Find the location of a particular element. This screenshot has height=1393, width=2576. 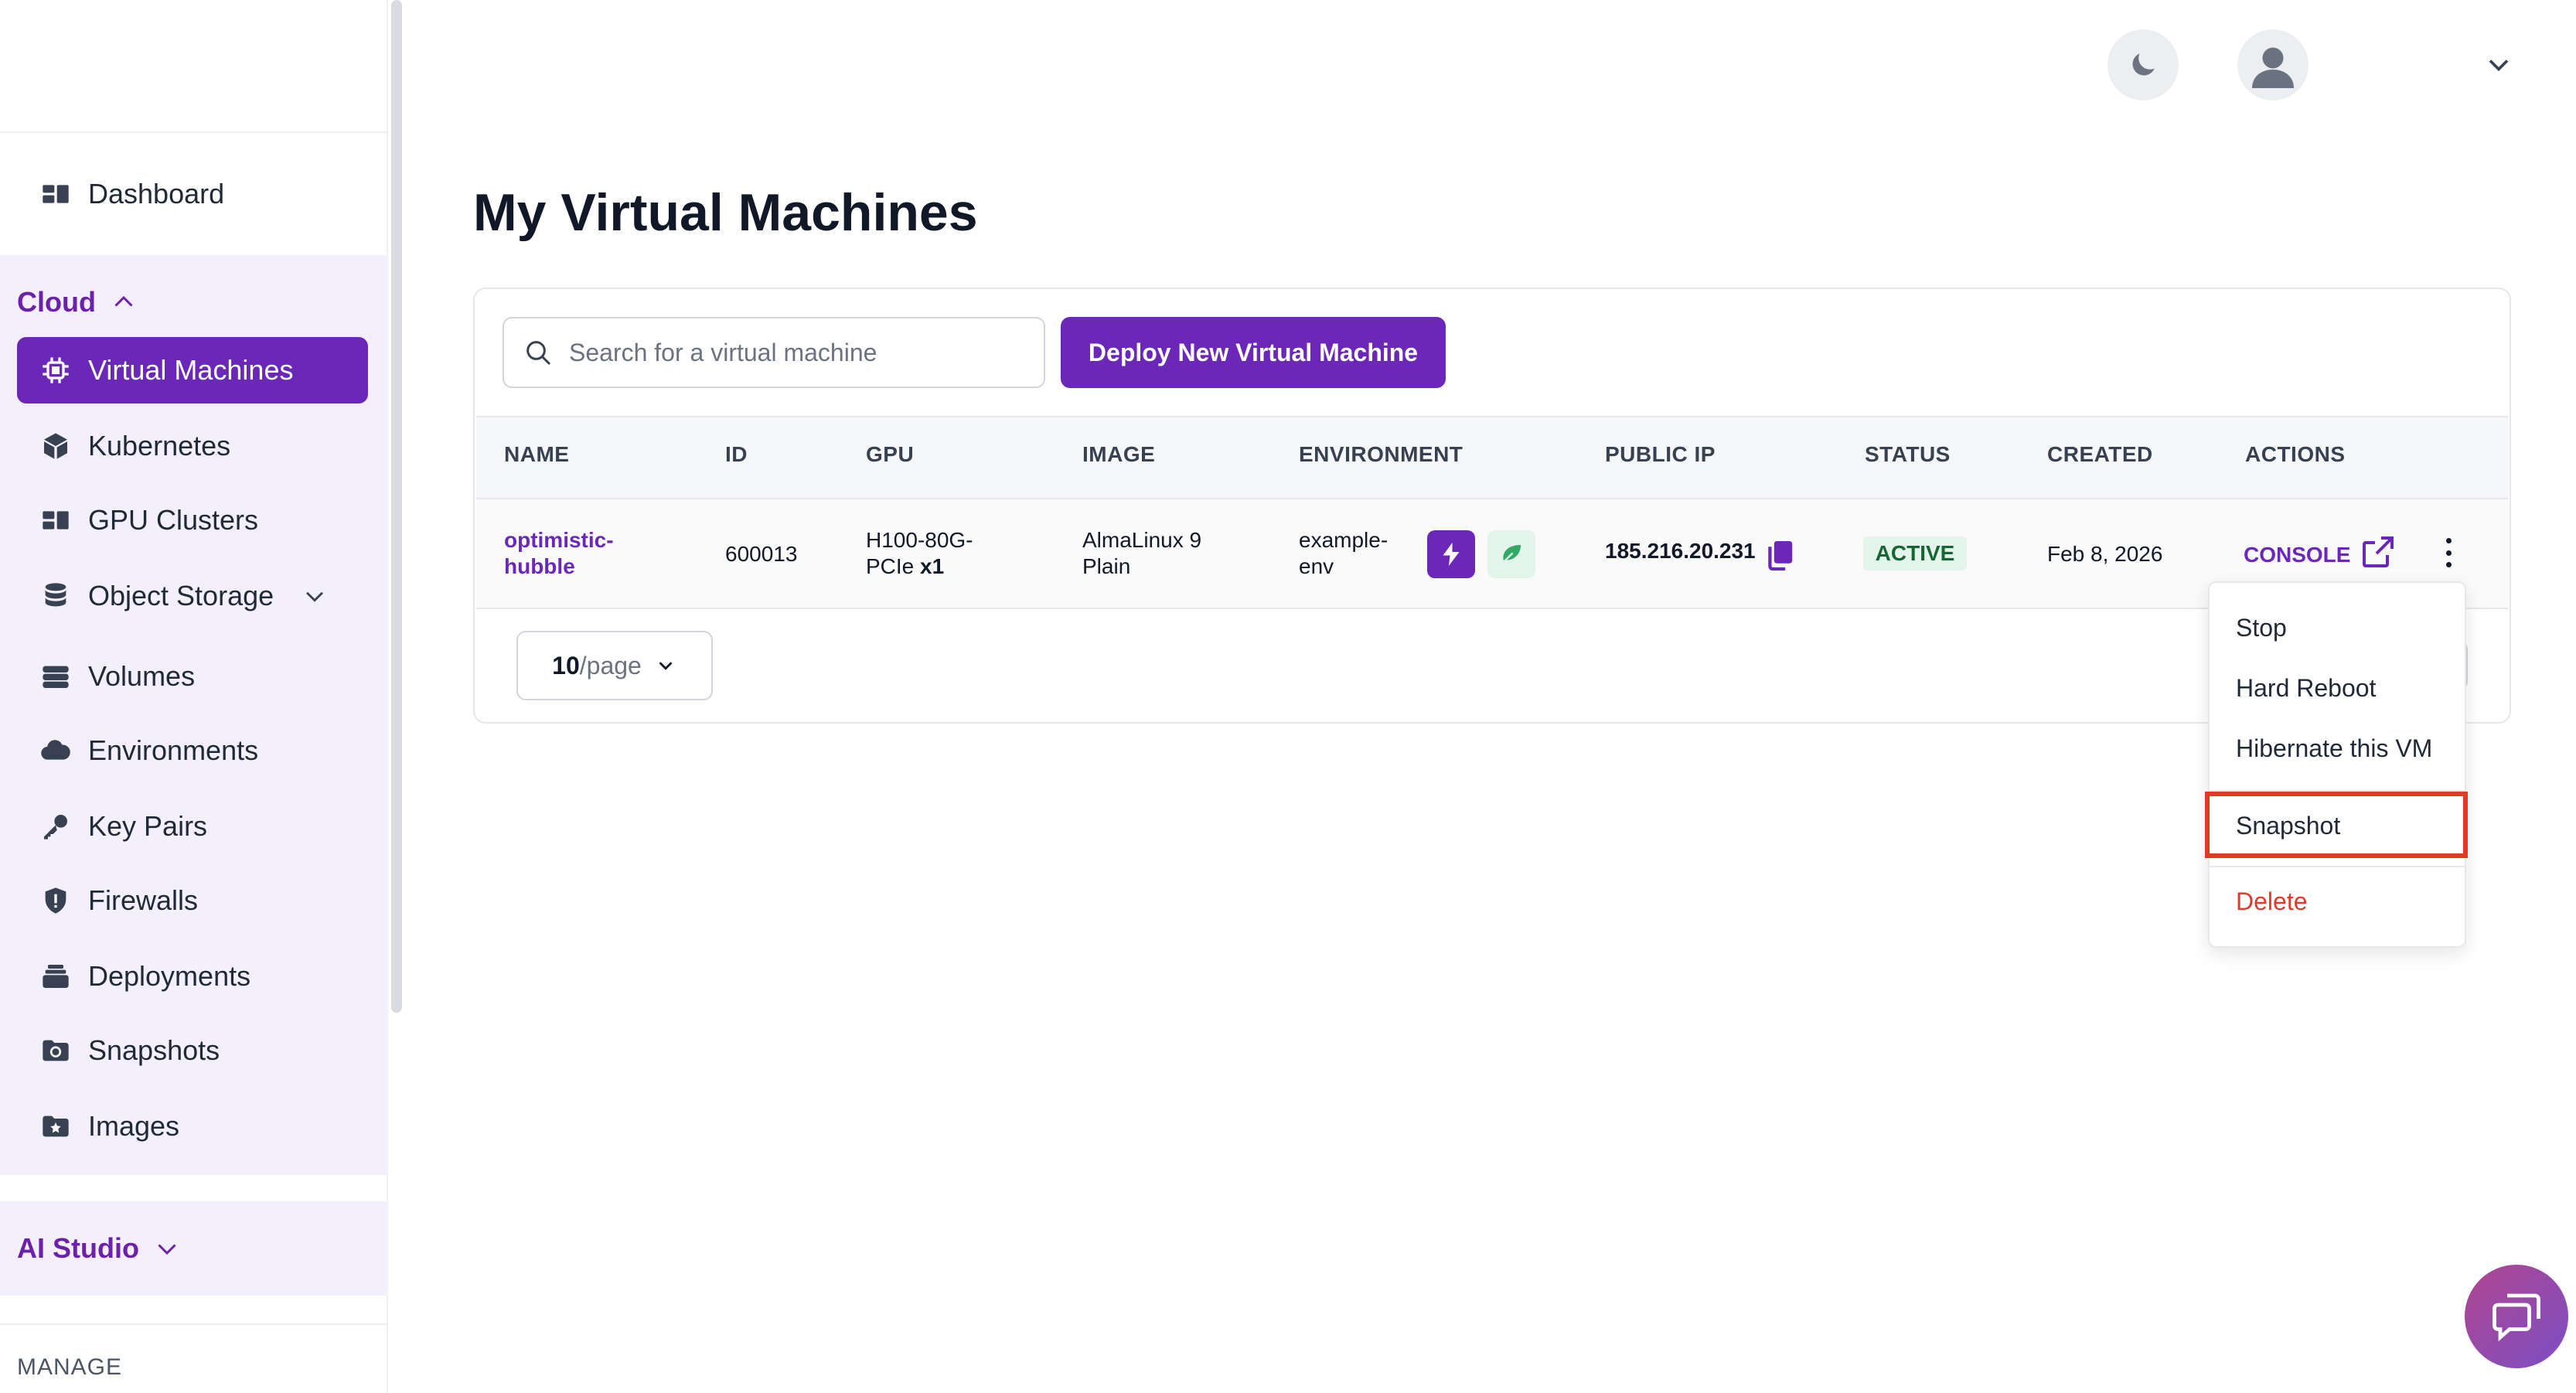

column-header-gpu: GPU is located at coordinates (890, 454).